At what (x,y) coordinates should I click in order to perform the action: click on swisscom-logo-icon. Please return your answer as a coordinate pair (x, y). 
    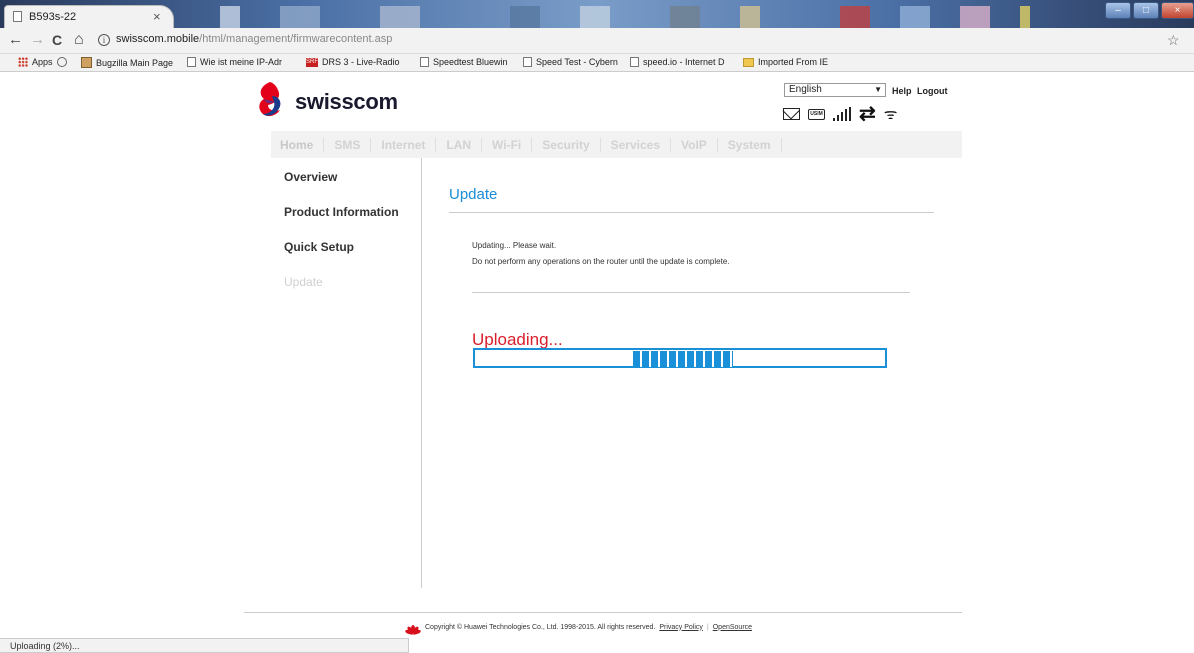
    Looking at the image, I should click on (270, 99).